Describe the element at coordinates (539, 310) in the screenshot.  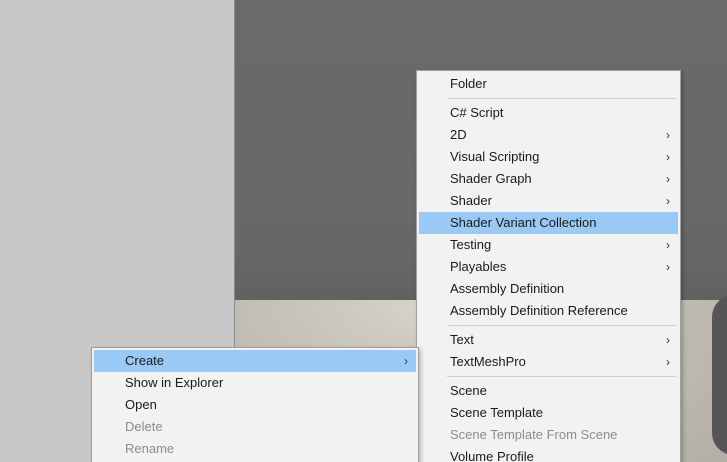
I see `menu-item-label: Assembly Definition Reference` at that location.